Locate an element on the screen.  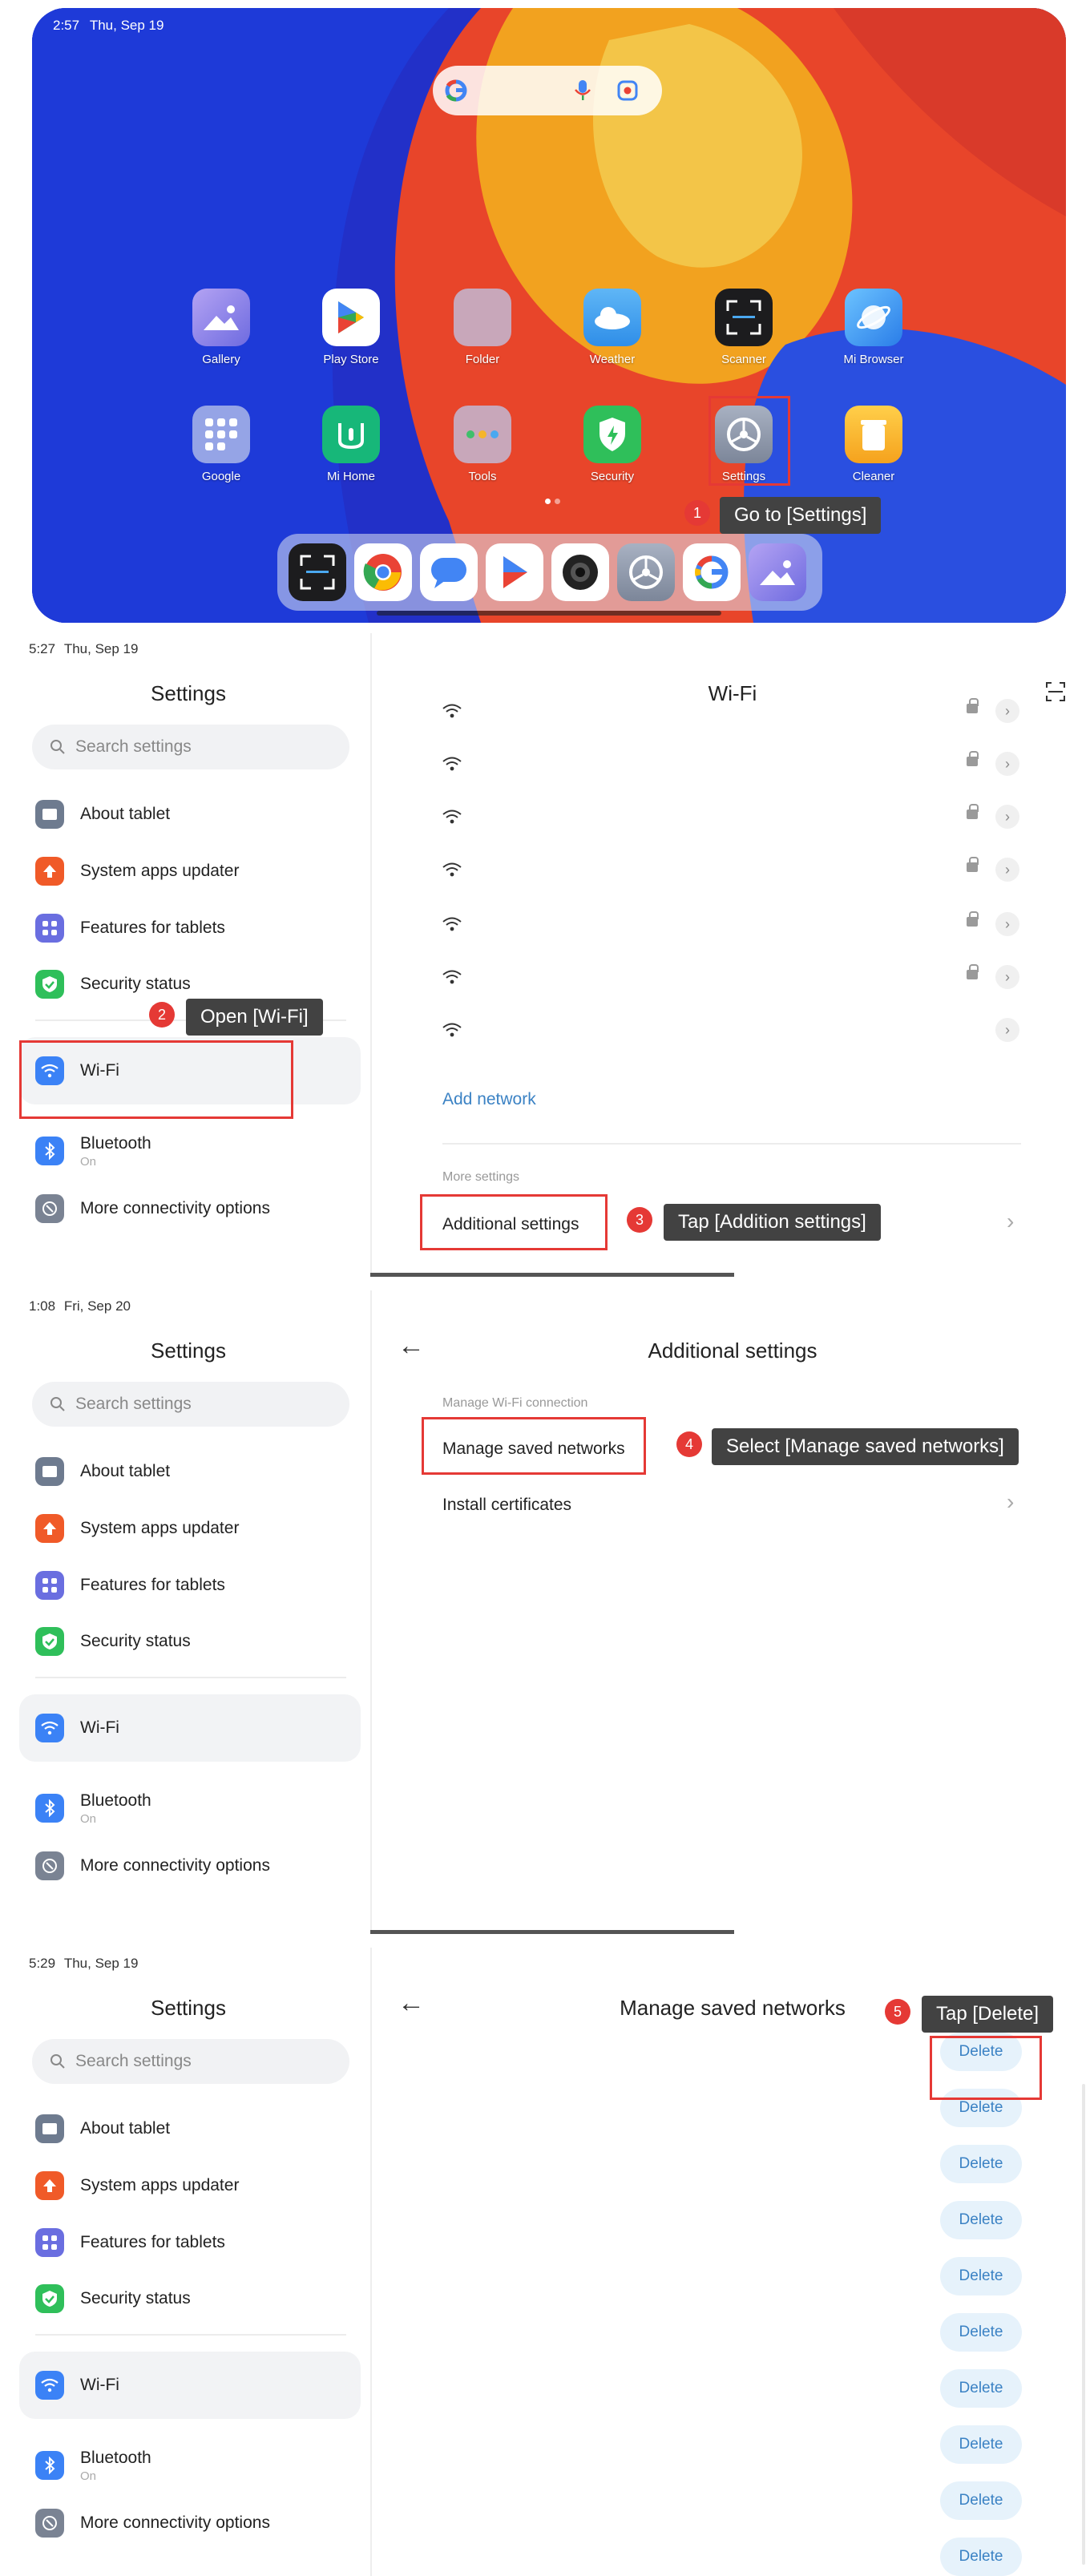
mic-icon is located at coordinates (582, 90).